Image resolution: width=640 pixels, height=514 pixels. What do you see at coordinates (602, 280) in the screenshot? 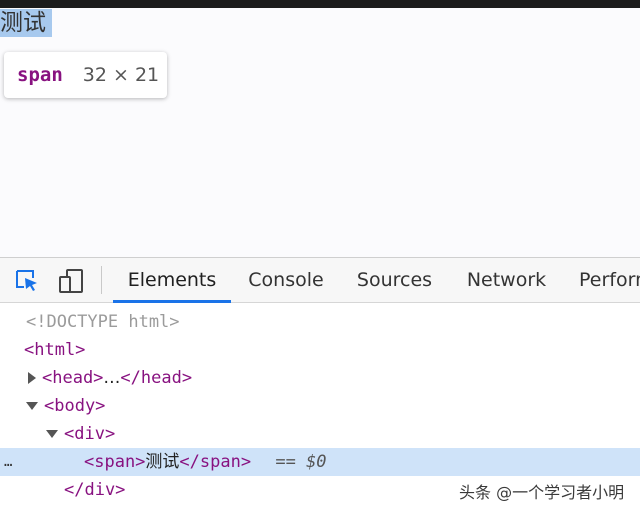
I see `tab-performance: Perform` at bounding box center [602, 280].